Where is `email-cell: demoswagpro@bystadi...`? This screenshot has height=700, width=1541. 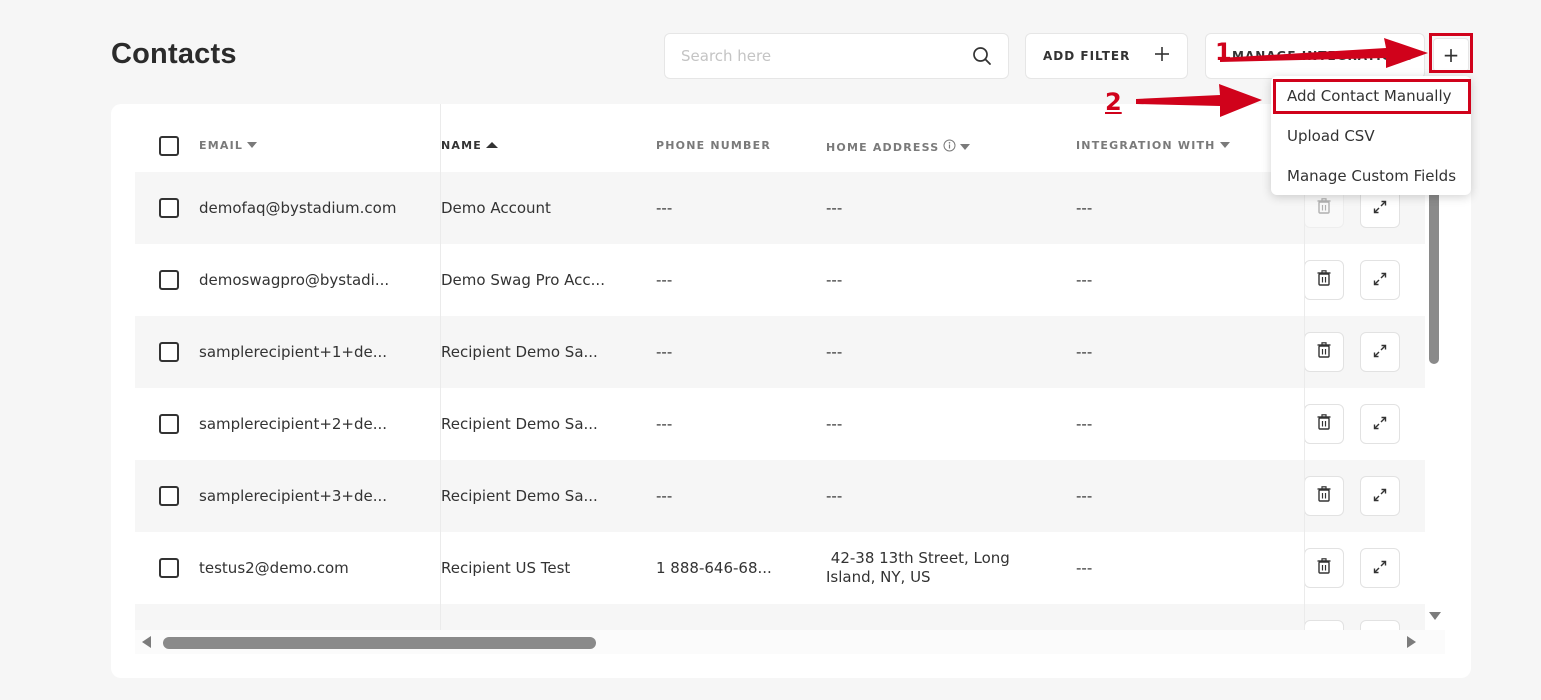
email-cell: demoswagpro@bystadi... is located at coordinates (294, 280).